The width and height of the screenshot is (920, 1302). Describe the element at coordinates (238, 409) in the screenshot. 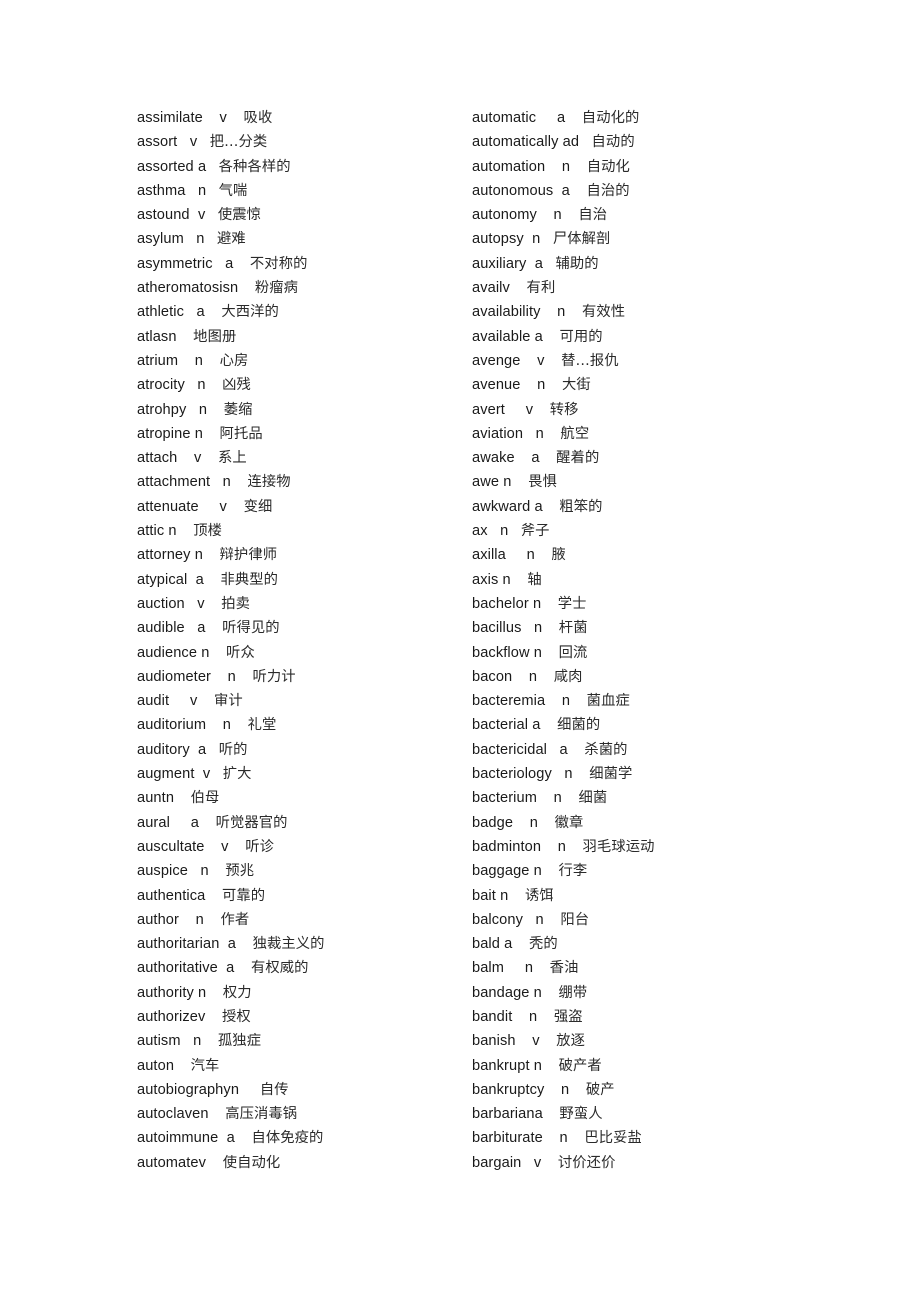

I see `entry-meaning: 萎缩` at that location.